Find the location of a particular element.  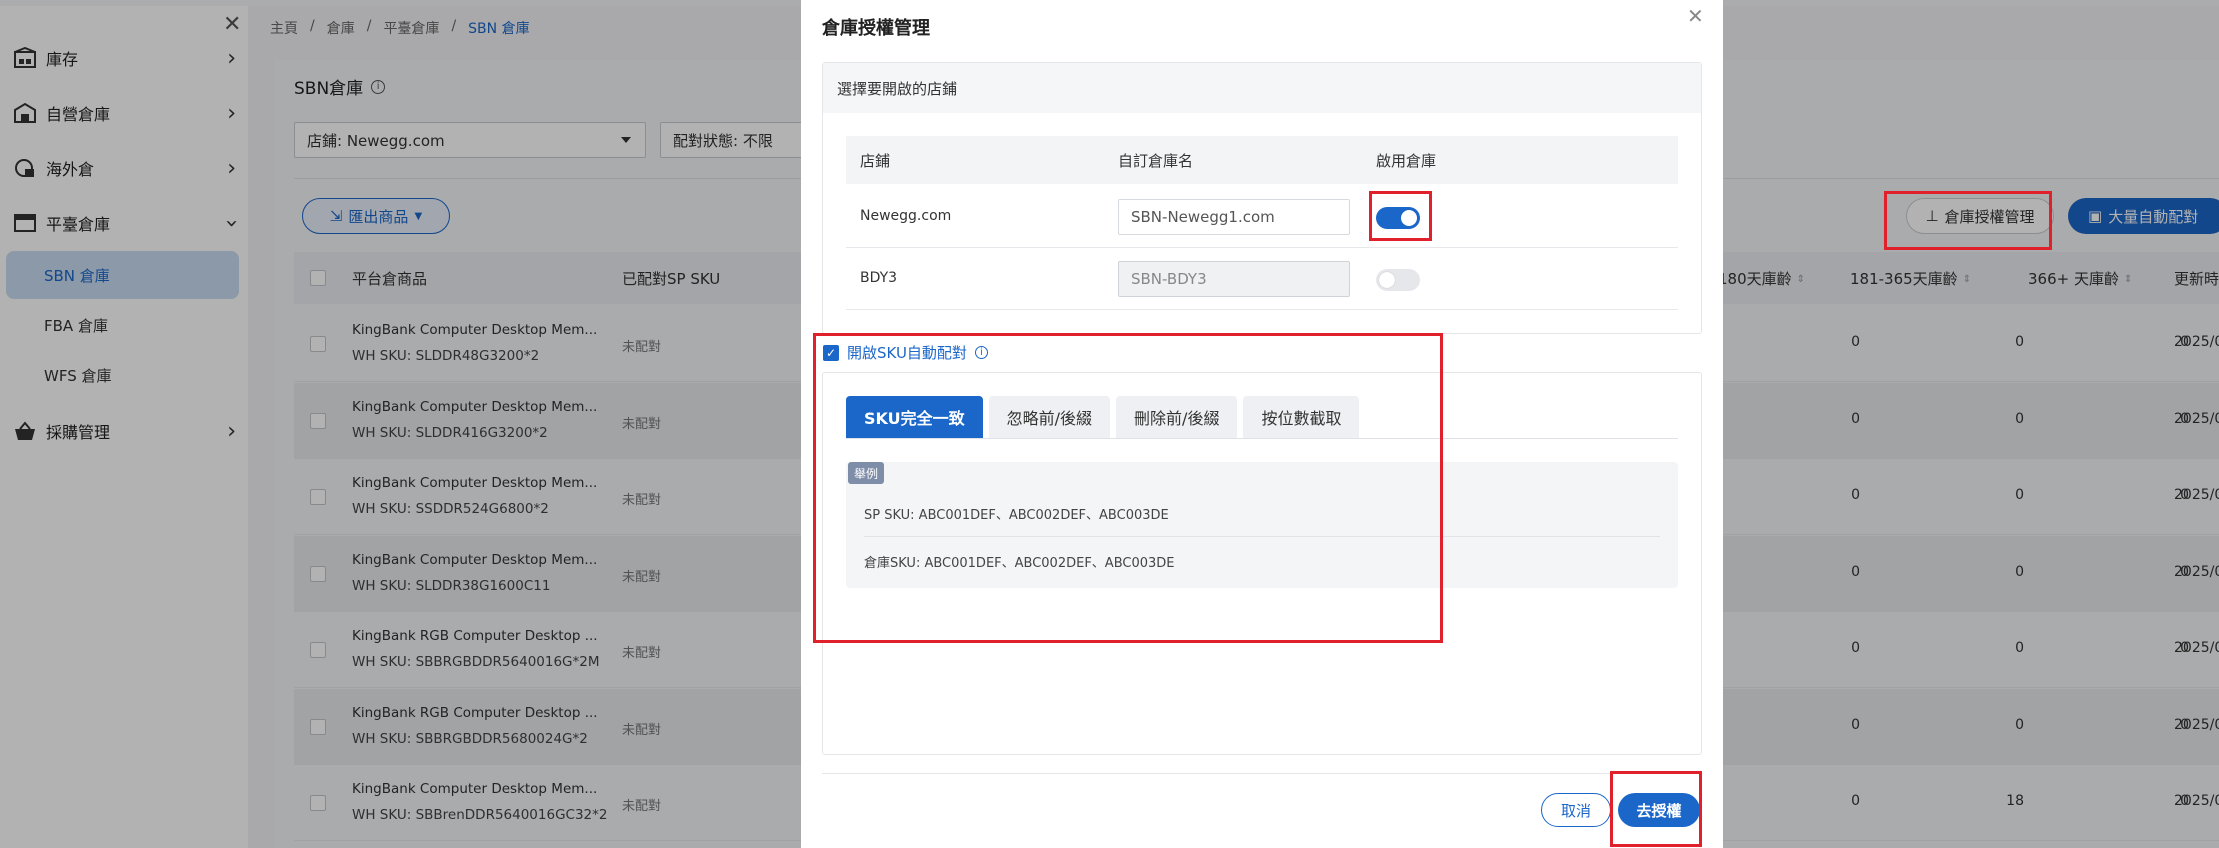

modal-title: 倉庫授權管理 is located at coordinates (876, 28).